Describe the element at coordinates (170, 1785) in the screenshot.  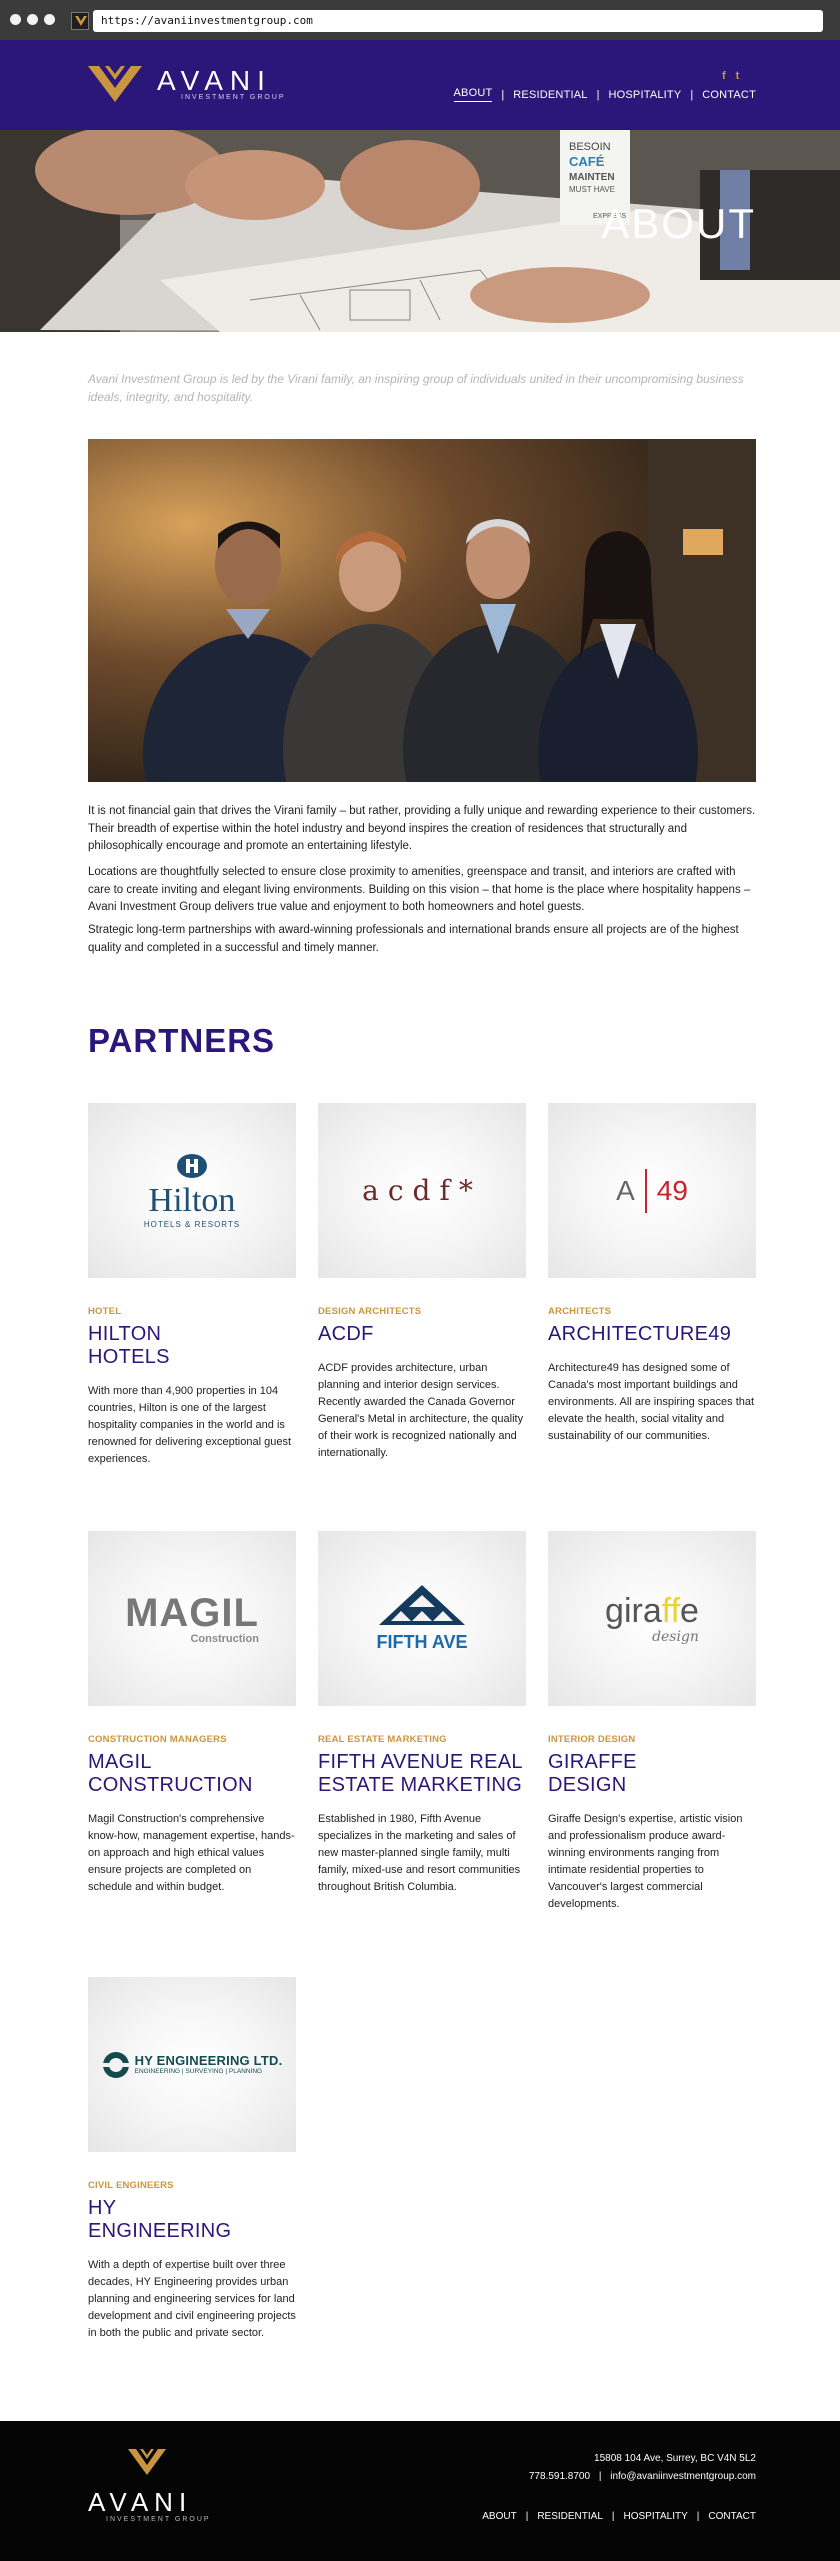
I see `partner-name-line: CONSTRUCTION` at that location.